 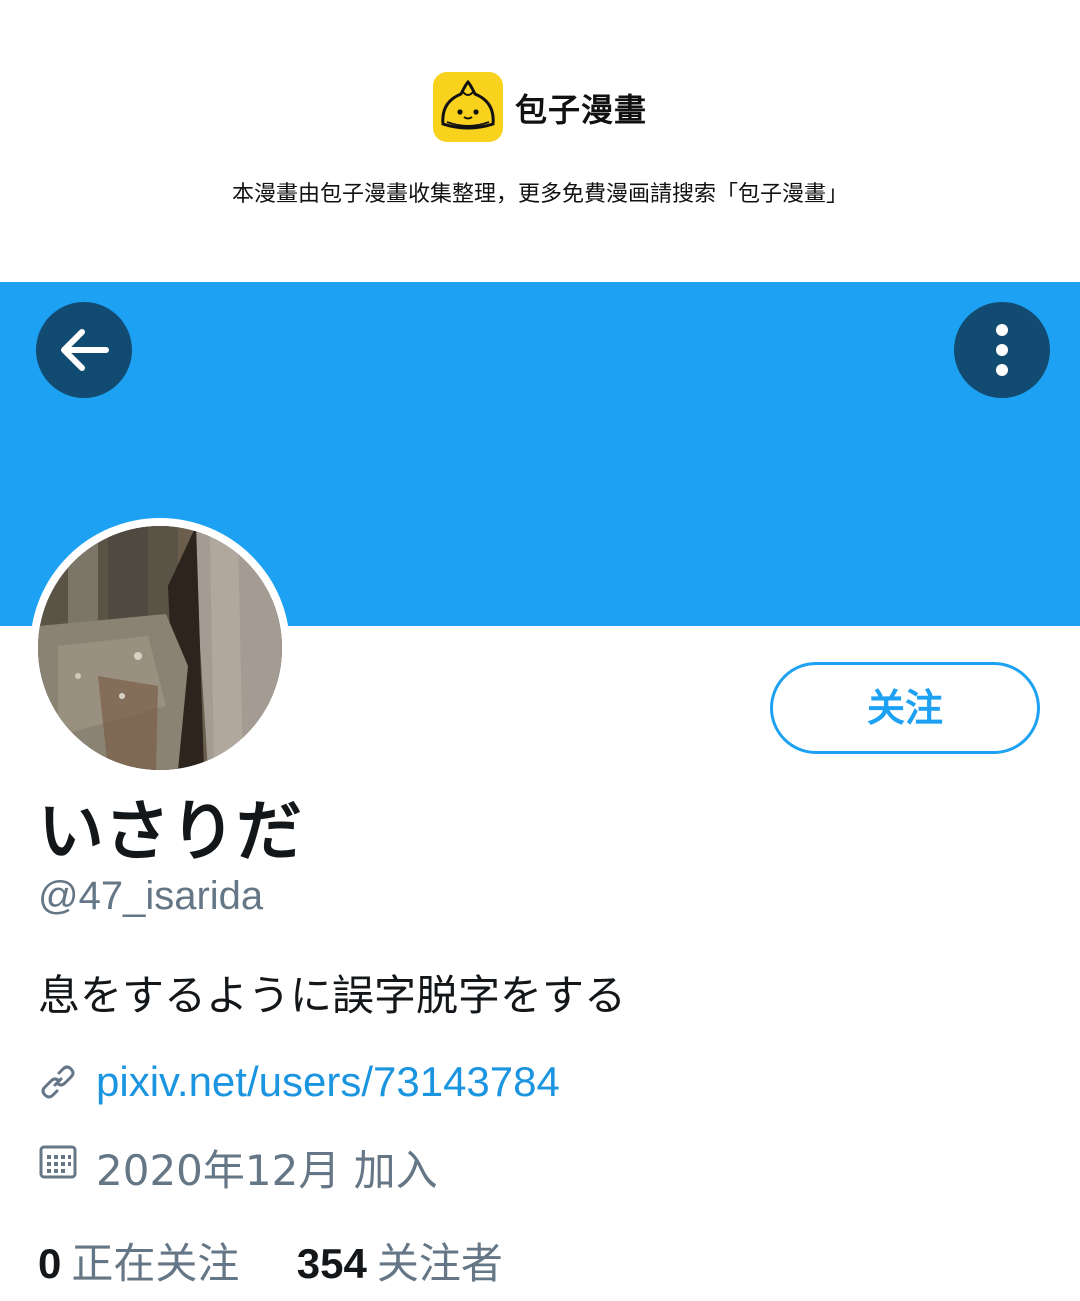 I want to click on site-name: 包子漫畫, so click(x=581, y=110).